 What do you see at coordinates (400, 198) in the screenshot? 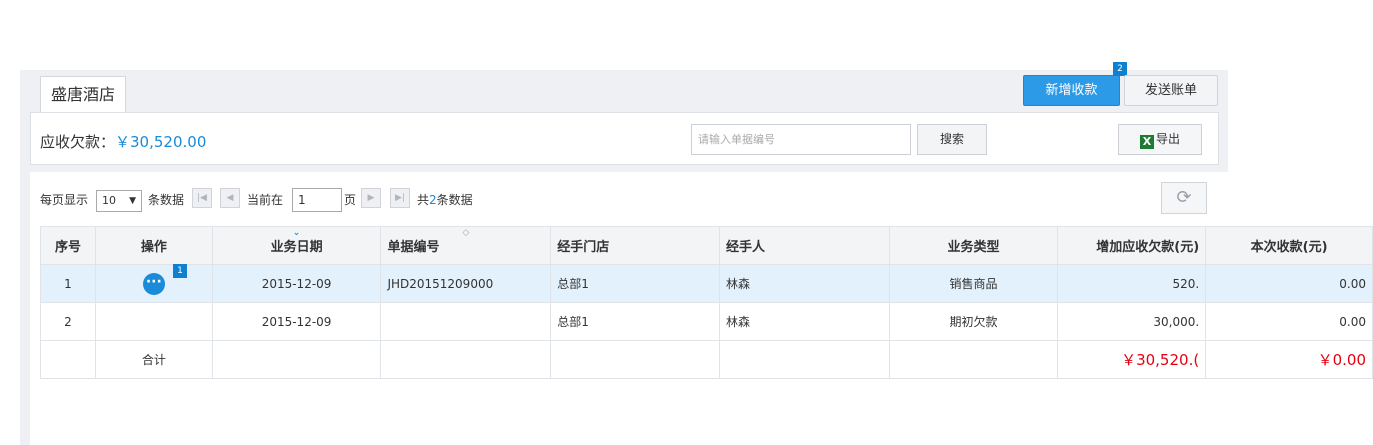
I see `last-page-icon: ▶|` at bounding box center [400, 198].